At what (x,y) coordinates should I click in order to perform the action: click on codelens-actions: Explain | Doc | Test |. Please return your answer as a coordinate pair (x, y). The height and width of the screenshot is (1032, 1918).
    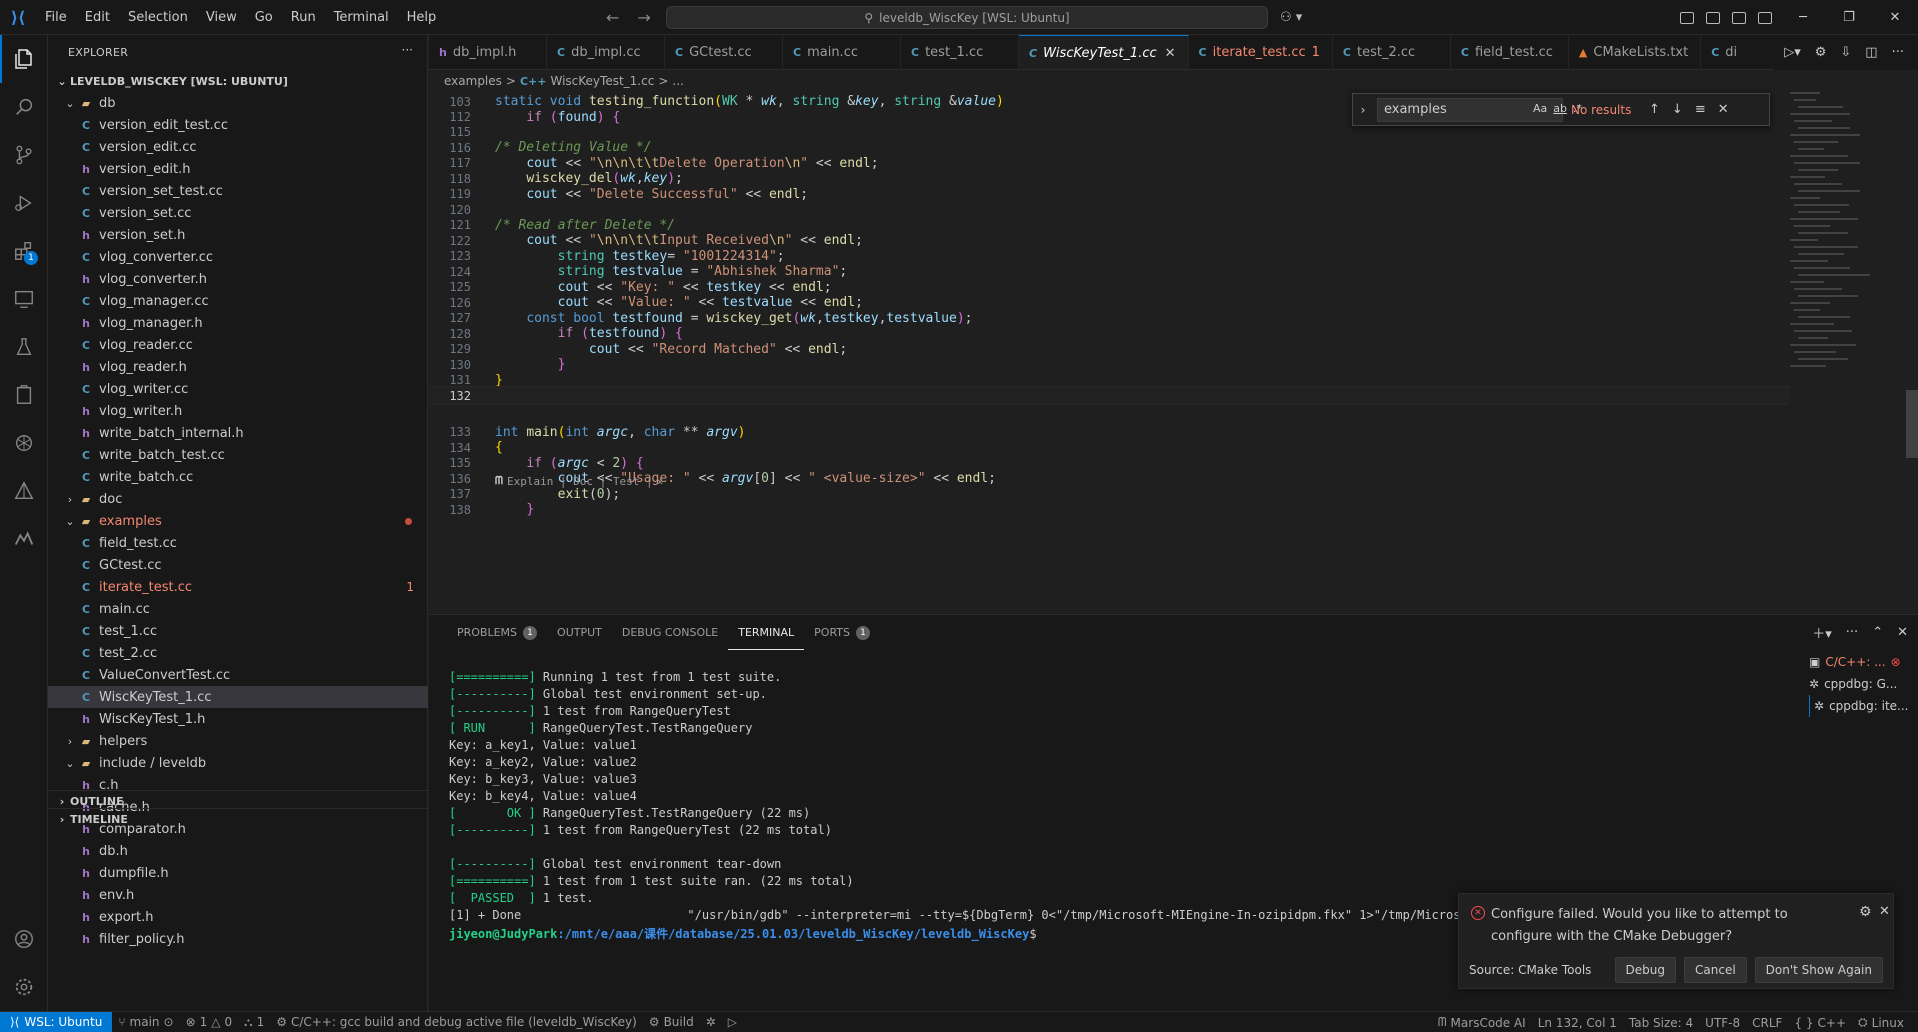
    Looking at the image, I should click on (580, 481).